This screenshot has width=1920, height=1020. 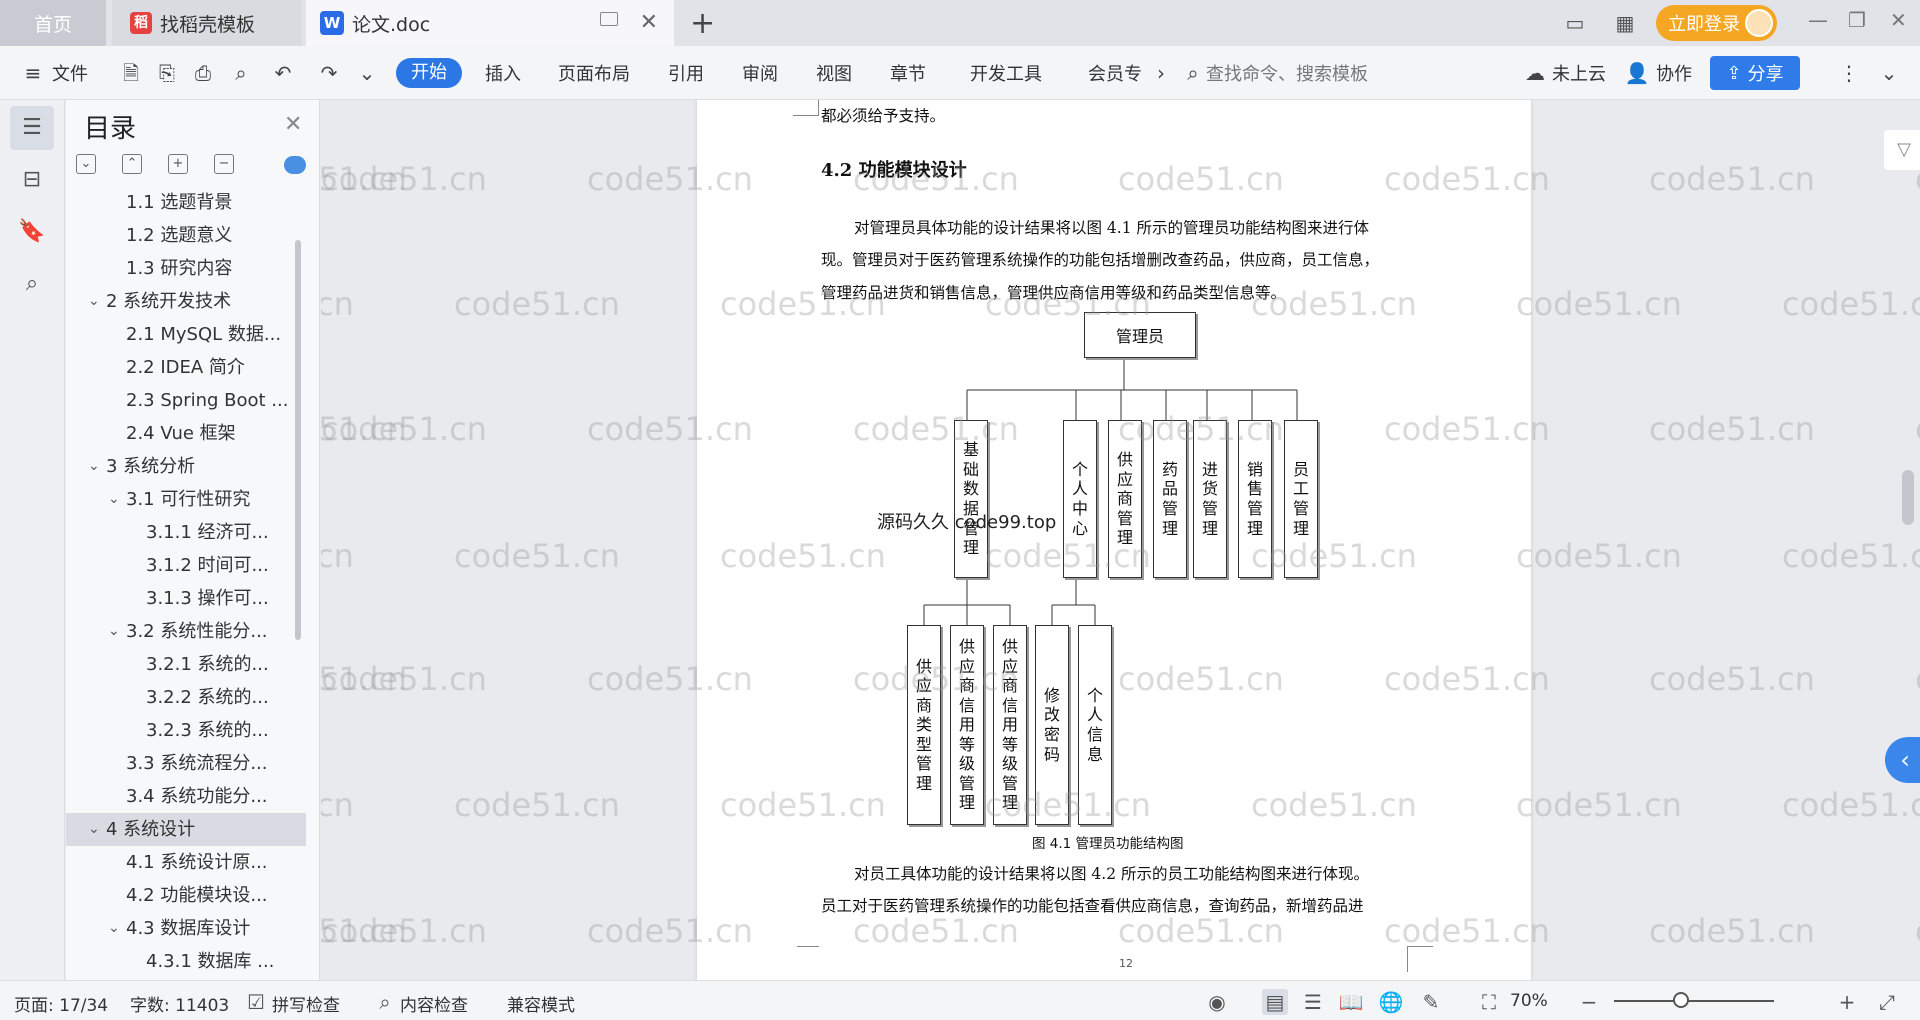 I want to click on toc-item: 1.1 选题背景, so click(x=186, y=202).